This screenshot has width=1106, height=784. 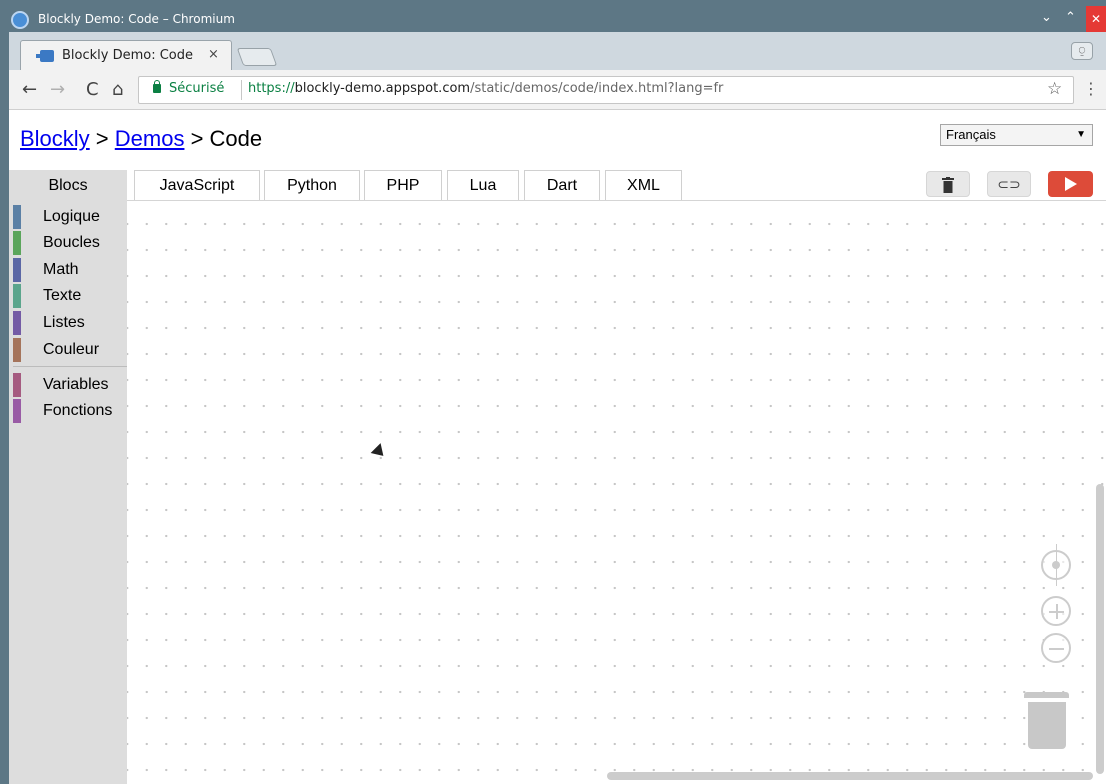 I want to click on maximize-icon: ⌃, so click(x=1070, y=17).